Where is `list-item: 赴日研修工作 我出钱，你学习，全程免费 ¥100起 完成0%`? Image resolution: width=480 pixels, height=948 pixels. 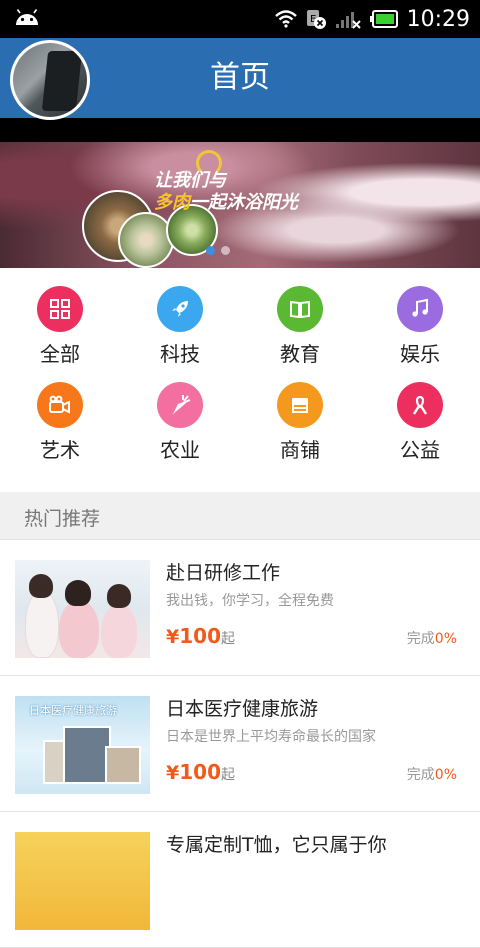
list-item: 赴日研修工作 我出钱，你学习，全程免费 ¥100起 完成0% is located at coordinates (240, 608).